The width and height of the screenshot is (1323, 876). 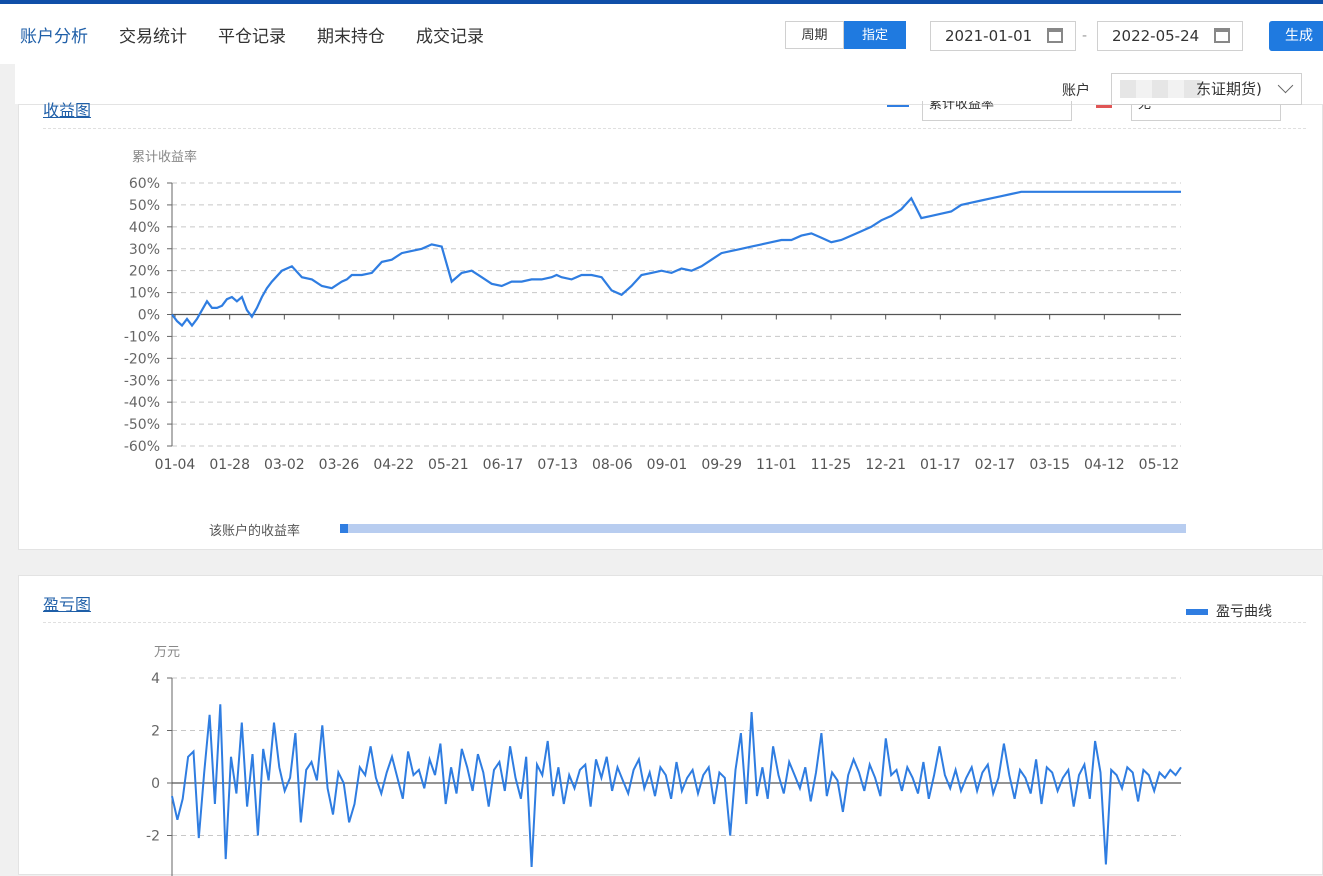 What do you see at coordinates (667, 465) in the screenshot?
I see `x-tick-label: 09-01` at bounding box center [667, 465].